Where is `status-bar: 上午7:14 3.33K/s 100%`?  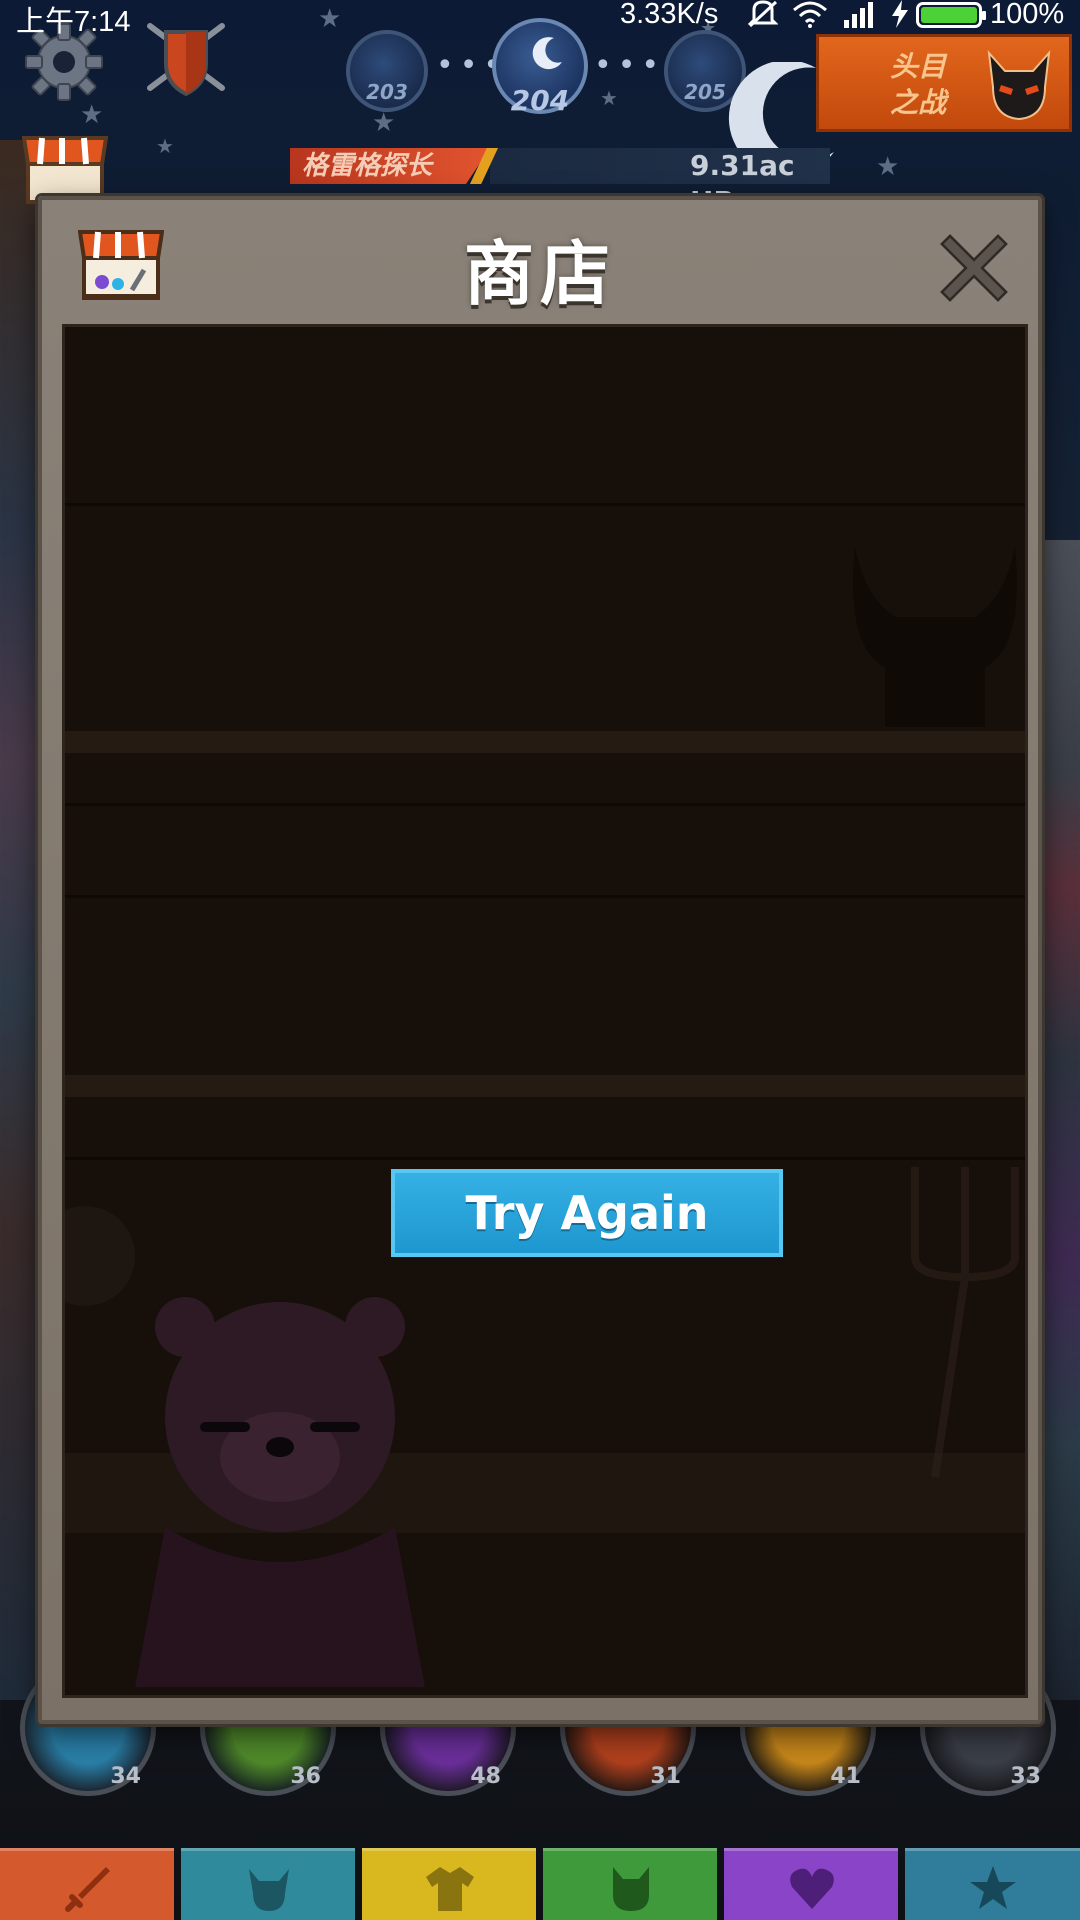 status-bar: 上午7:14 3.33K/s 100% is located at coordinates (540, 19).